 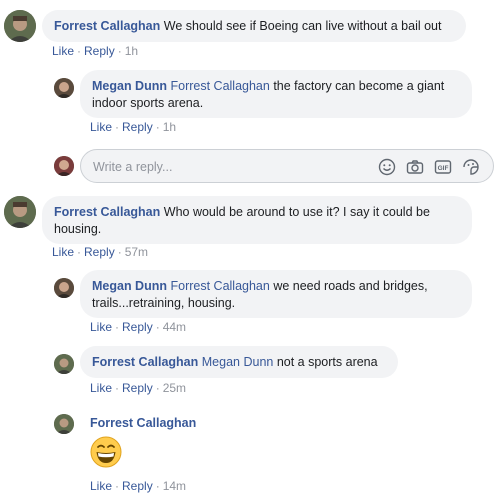 I want to click on smiley-icon, so click(x=387, y=167).